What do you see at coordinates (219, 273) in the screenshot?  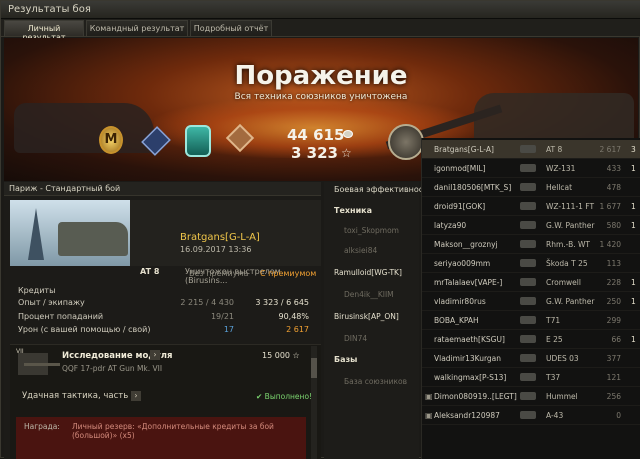 I see `col-no-premium: Без премиума` at bounding box center [219, 273].